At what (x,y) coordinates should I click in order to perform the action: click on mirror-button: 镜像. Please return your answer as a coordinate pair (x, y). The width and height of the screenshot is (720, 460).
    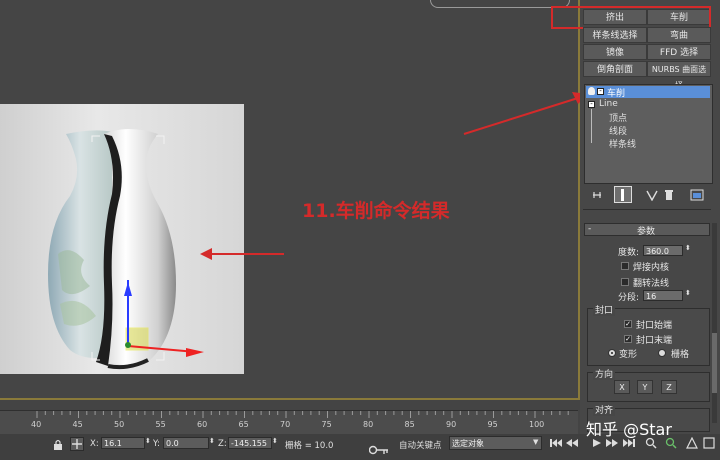
    Looking at the image, I should click on (615, 52).